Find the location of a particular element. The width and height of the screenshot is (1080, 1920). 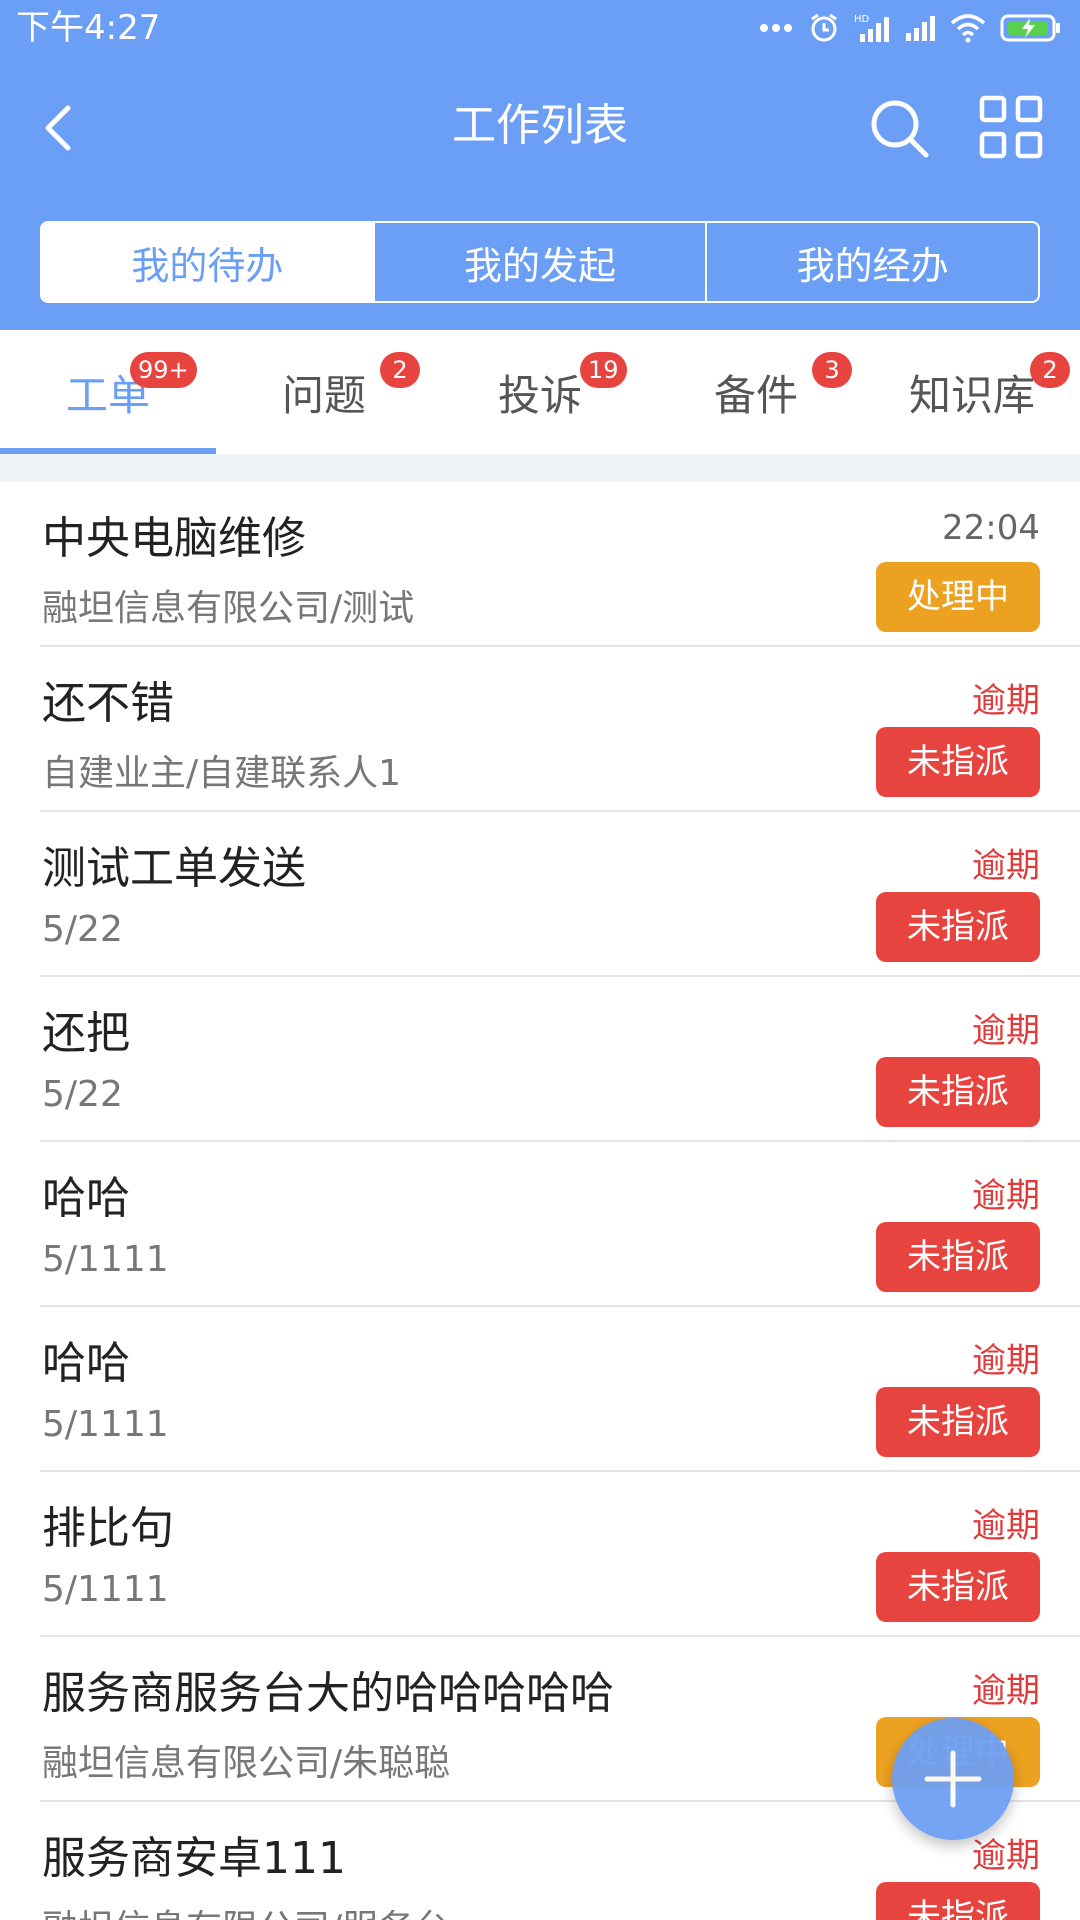

status-time: 下午4:27 is located at coordinates (88, 28).